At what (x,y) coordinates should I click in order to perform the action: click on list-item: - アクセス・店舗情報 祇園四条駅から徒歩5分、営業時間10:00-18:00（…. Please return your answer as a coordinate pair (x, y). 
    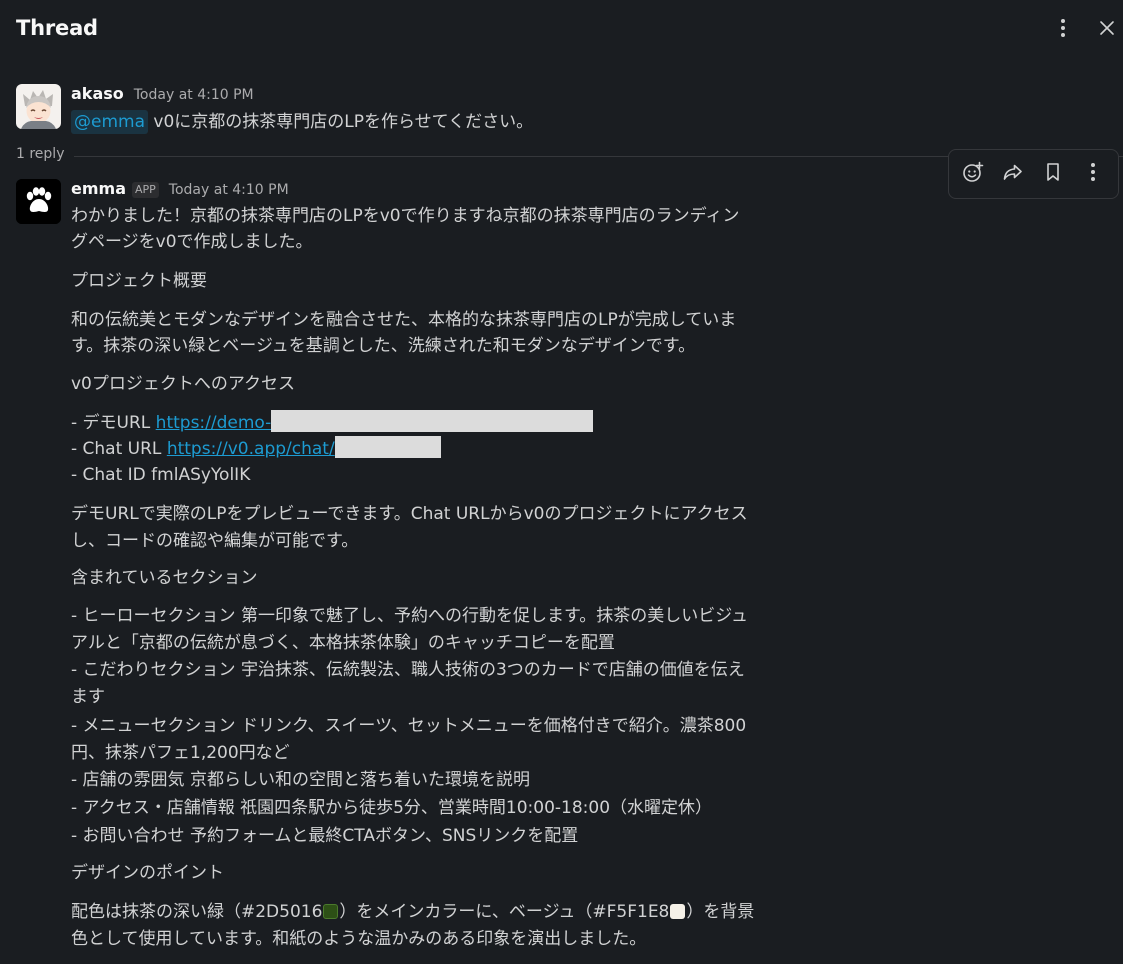
    Looking at the image, I should click on (392, 808).